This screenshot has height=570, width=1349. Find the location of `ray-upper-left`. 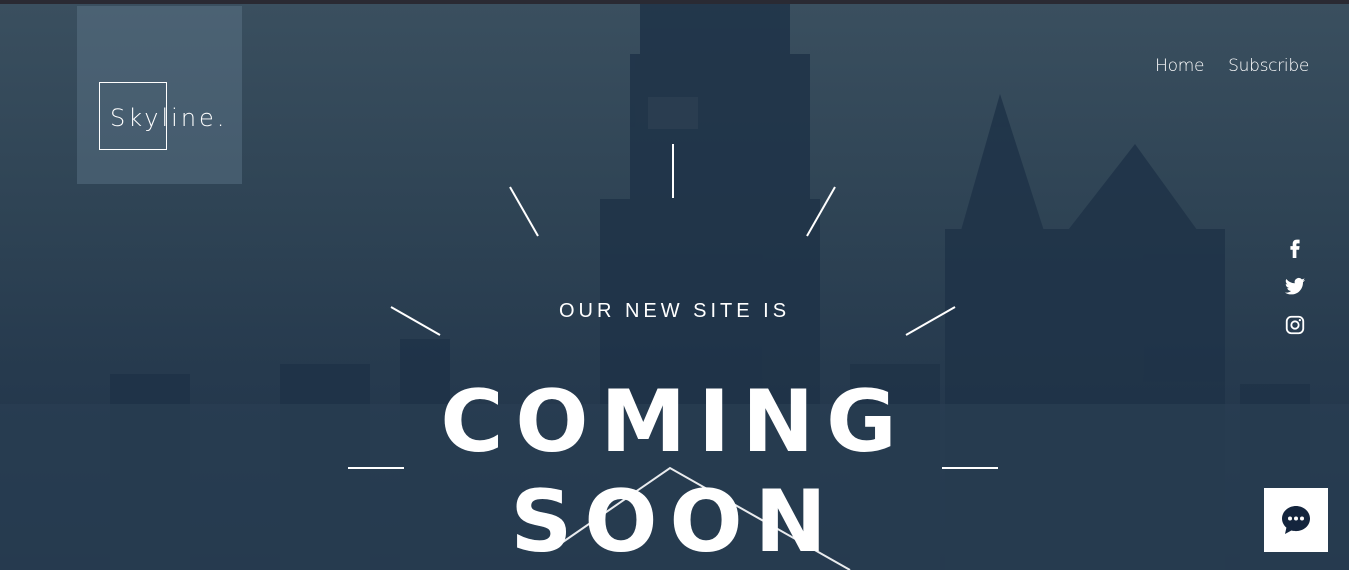

ray-upper-left is located at coordinates (524, 211).